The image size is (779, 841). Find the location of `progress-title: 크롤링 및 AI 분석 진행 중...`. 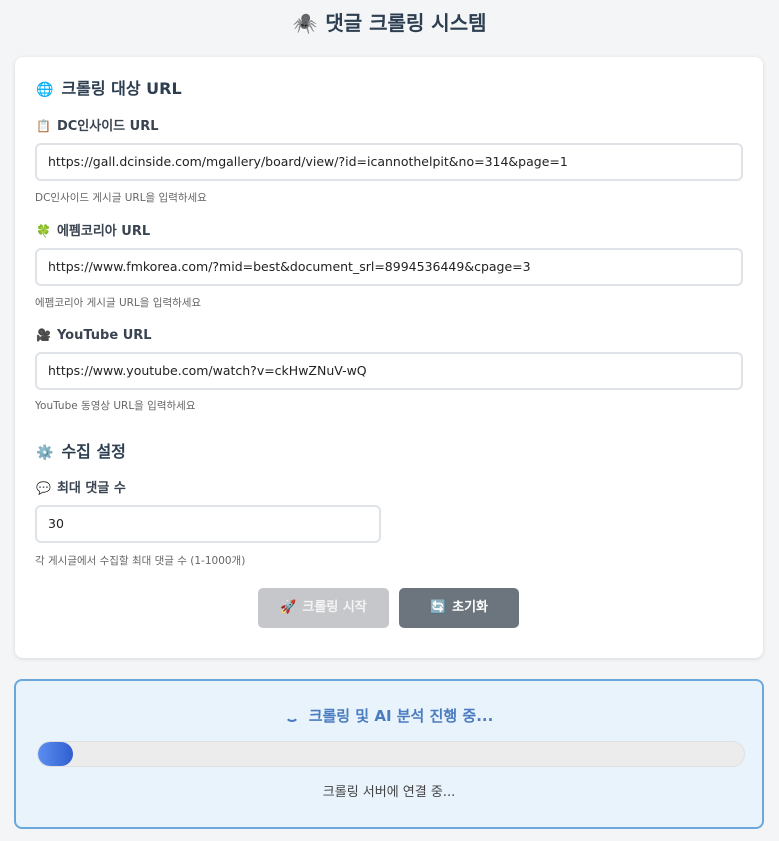

progress-title: 크롤링 및 AI 분석 진행 중... is located at coordinates (389, 716).